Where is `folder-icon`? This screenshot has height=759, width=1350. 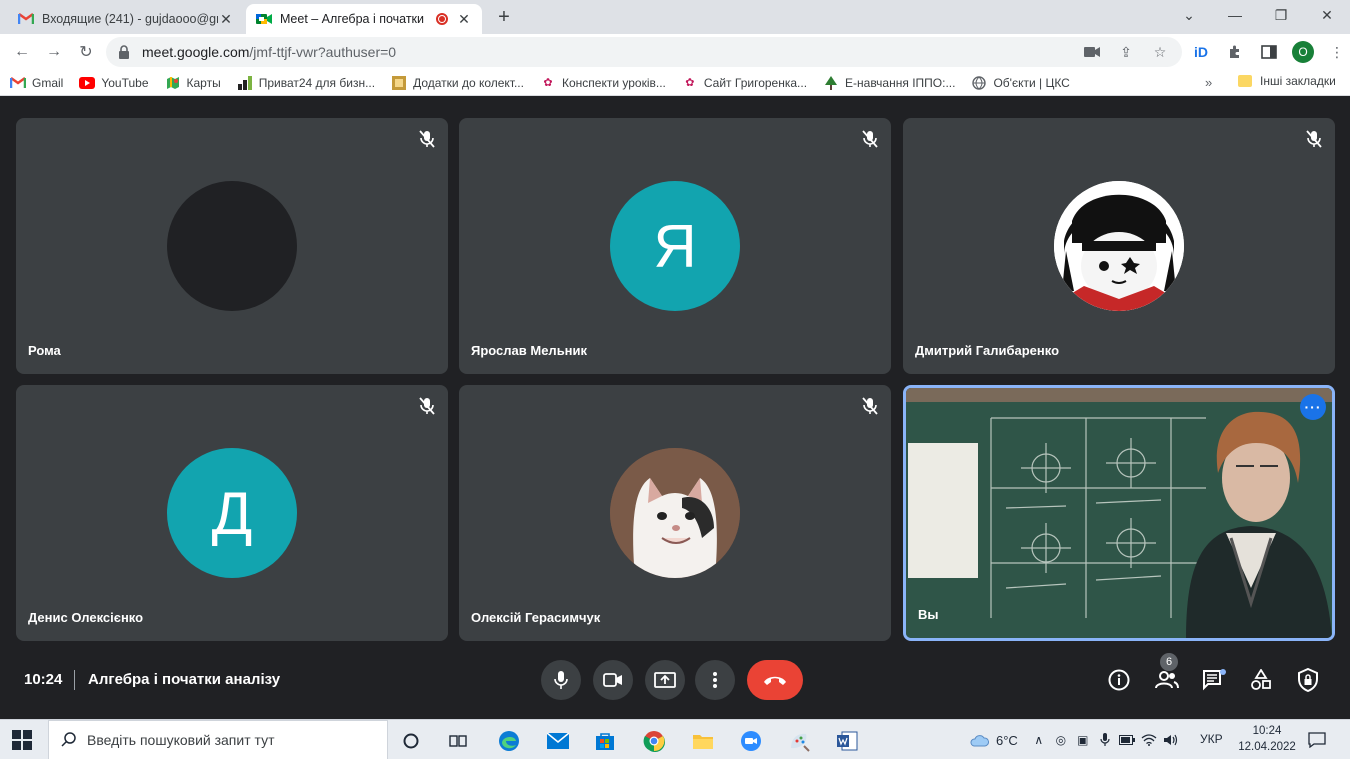
folder-icon is located at coordinates (1245, 81).